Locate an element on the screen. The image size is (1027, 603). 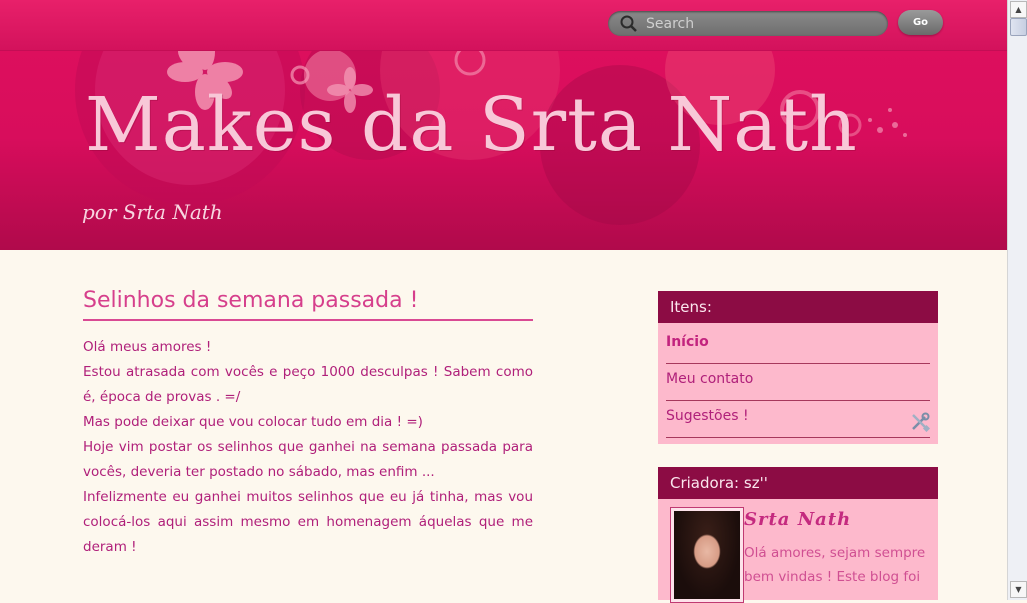
go-button: Go is located at coordinates (920, 22).